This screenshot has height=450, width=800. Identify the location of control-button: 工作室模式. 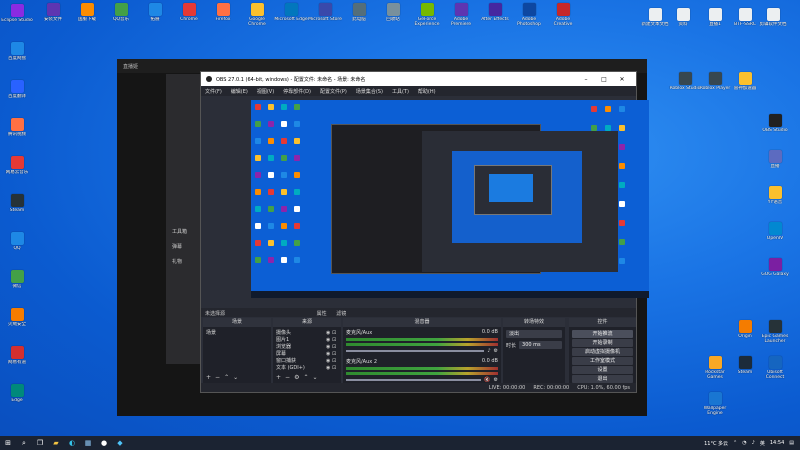
(602, 361).